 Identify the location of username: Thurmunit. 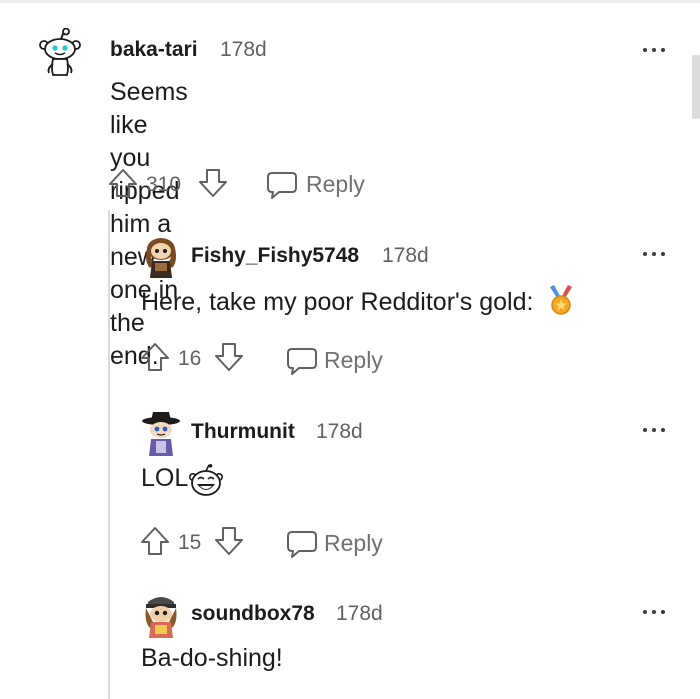
(243, 432).